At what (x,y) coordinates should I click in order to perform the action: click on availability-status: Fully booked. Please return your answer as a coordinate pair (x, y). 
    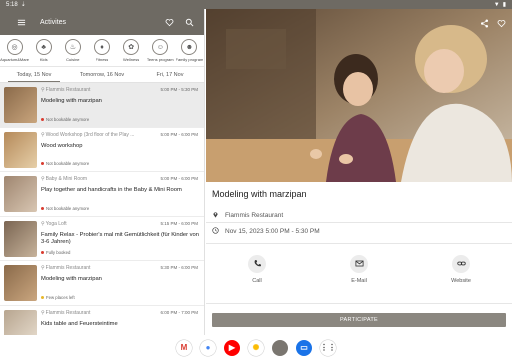
    Looking at the image, I should click on (55, 252).